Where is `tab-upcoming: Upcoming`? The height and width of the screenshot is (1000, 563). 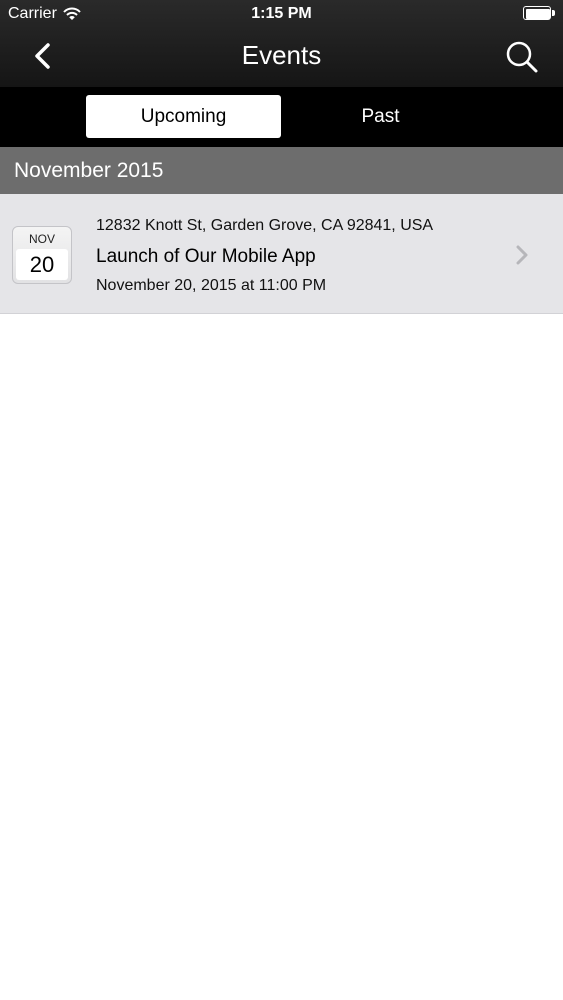 tab-upcoming: Upcoming is located at coordinates (183, 116).